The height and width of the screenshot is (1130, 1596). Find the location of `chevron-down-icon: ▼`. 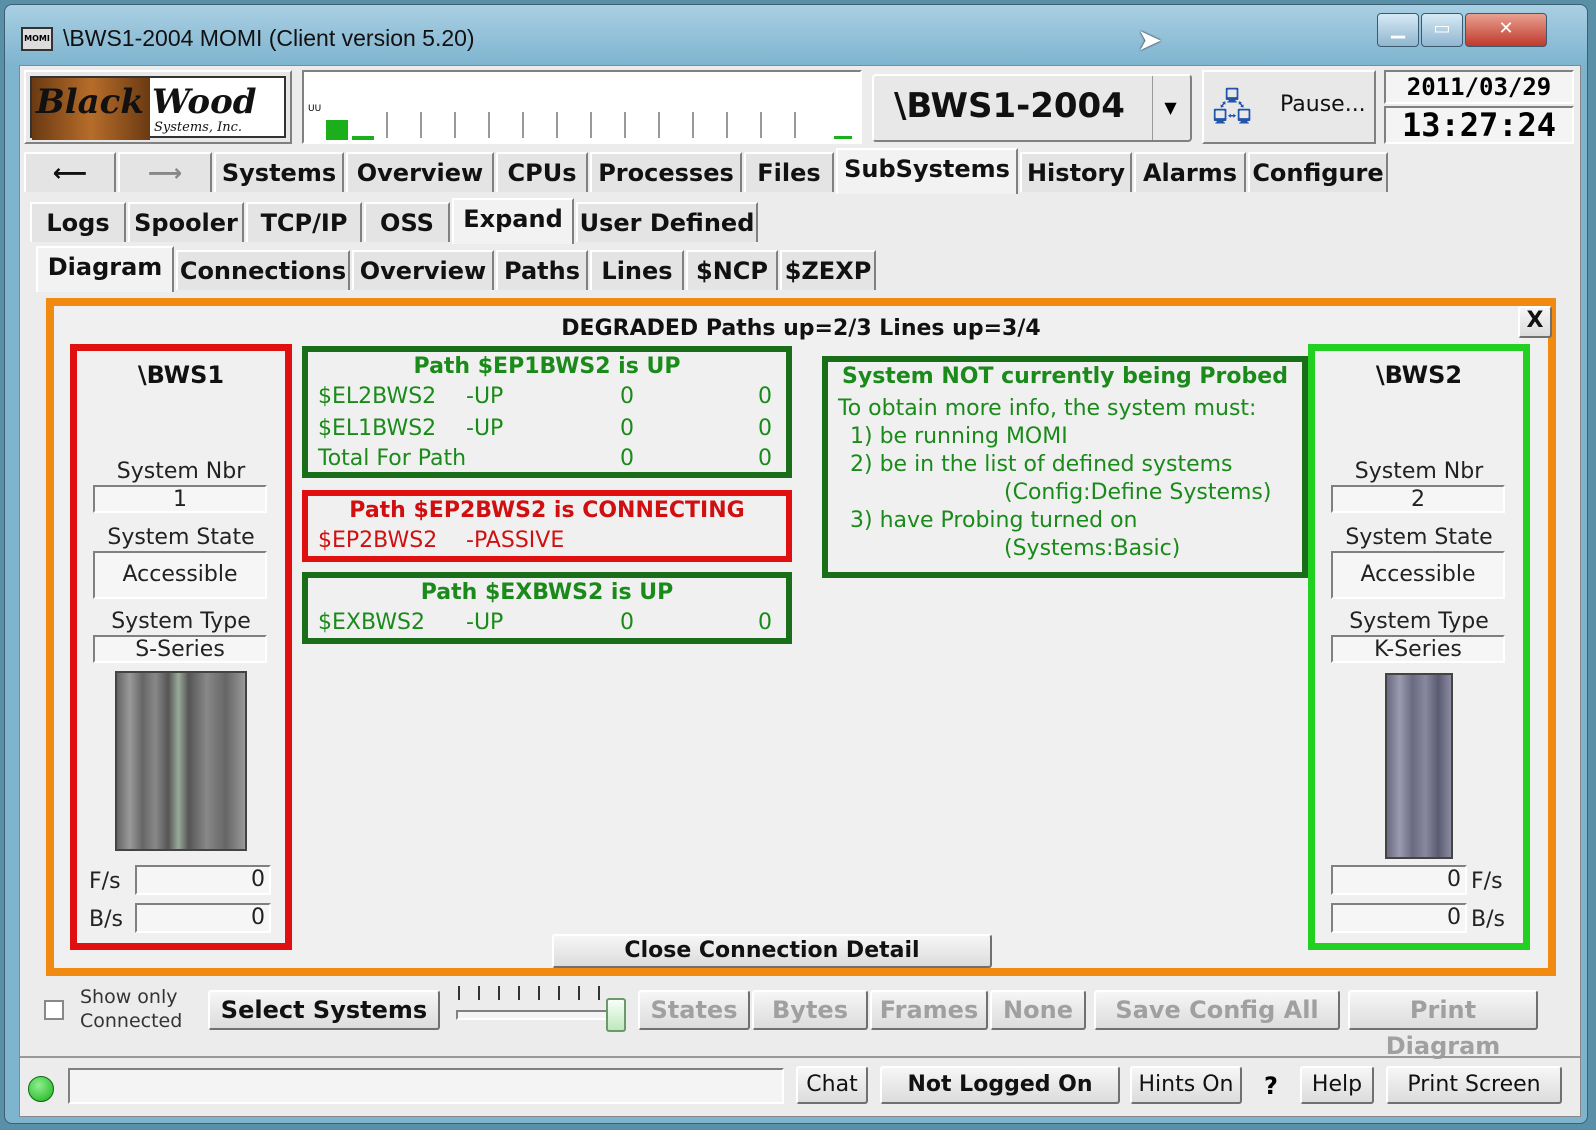

chevron-down-icon: ▼ is located at coordinates (1170, 108).